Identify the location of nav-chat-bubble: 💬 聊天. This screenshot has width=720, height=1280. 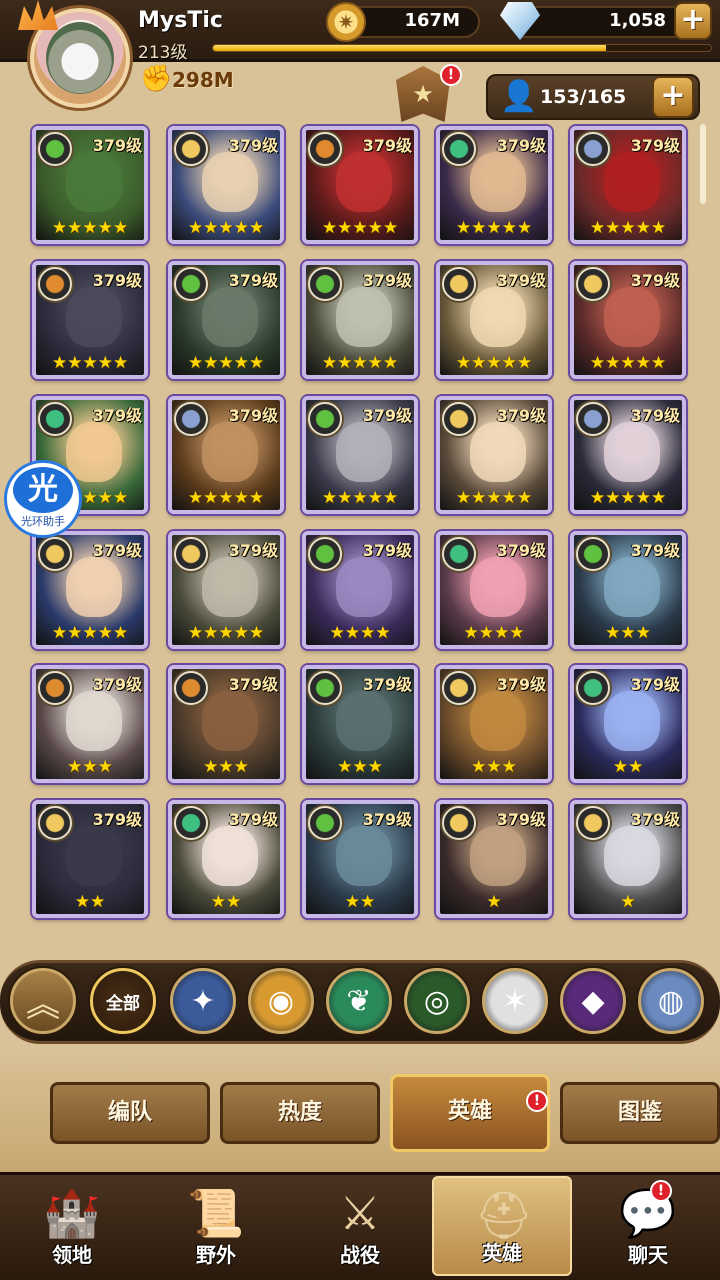
(648, 1226).